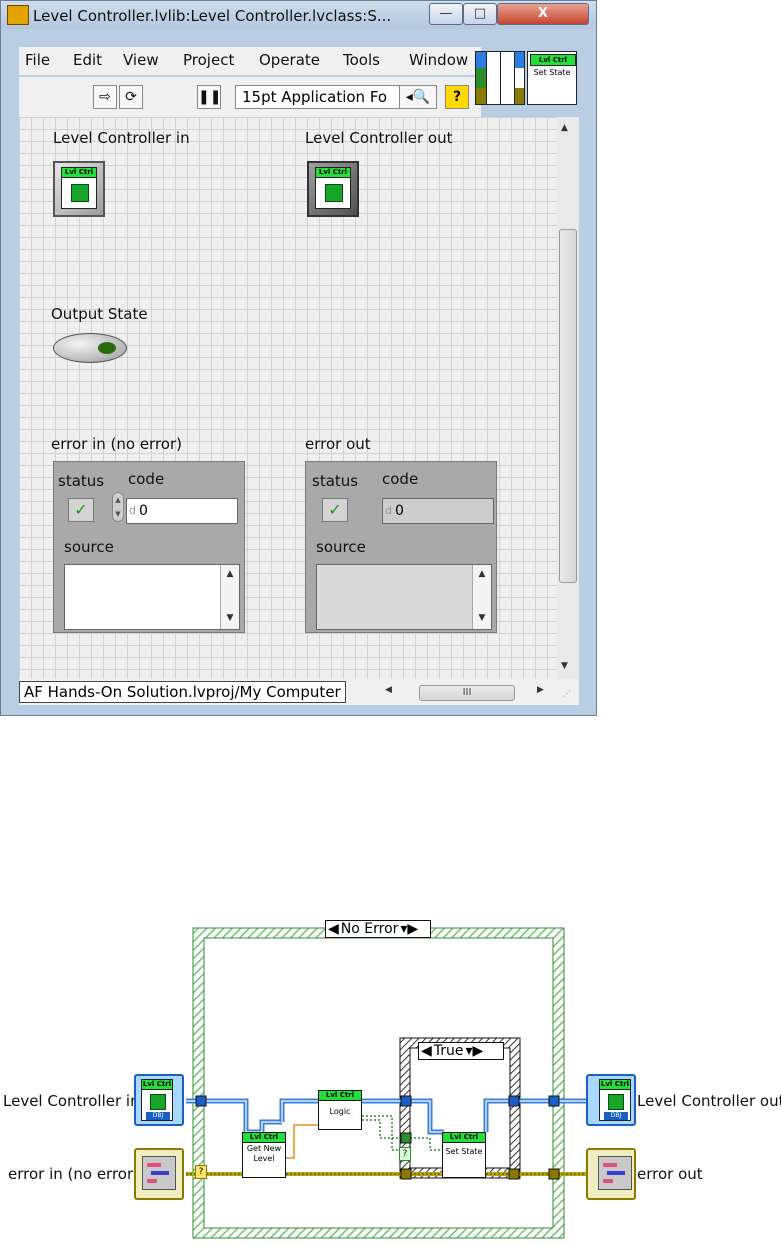  I want to click on menu-view: View, so click(141, 60).